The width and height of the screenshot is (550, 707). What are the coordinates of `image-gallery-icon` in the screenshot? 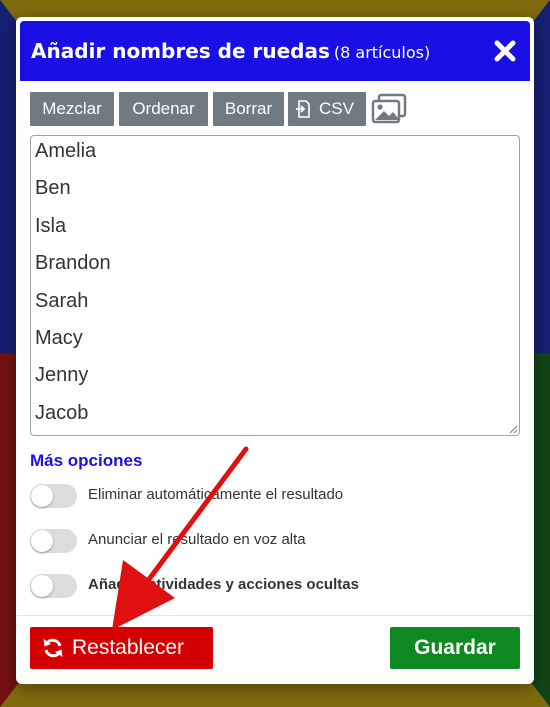 It's located at (389, 109).